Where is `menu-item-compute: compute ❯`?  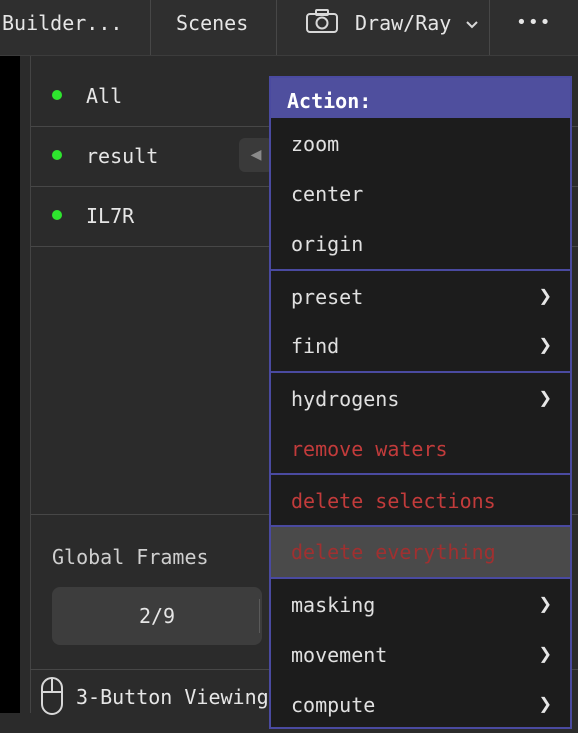 menu-item-compute: compute ❯ is located at coordinates (420, 703).